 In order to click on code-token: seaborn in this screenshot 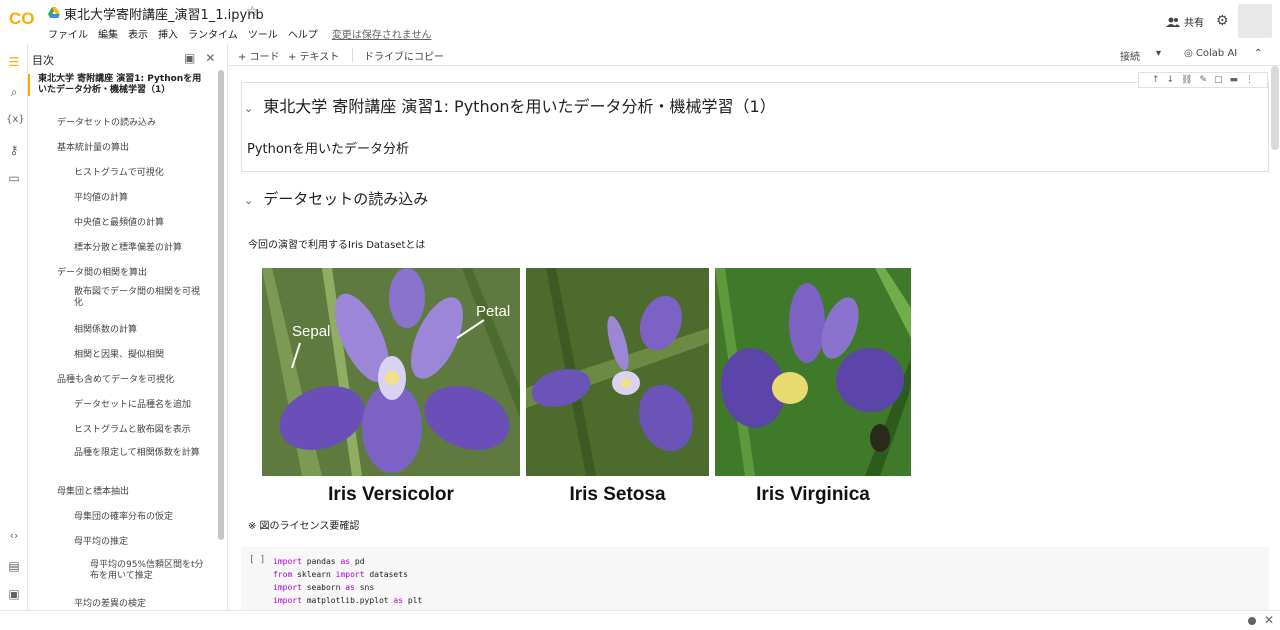, I will do `click(323, 587)`.